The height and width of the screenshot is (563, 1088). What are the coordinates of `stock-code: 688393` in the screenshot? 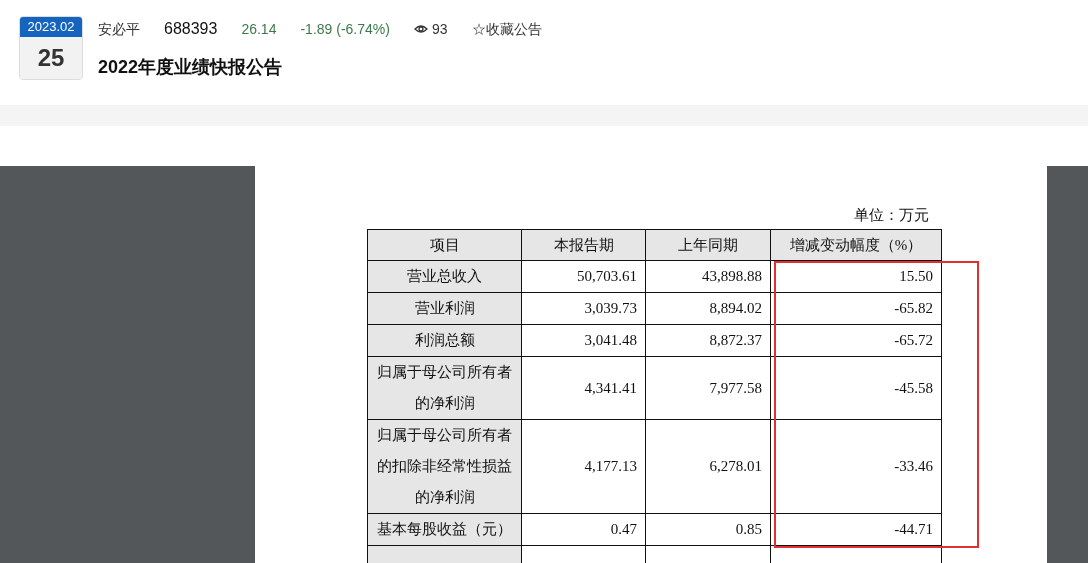 It's located at (191, 29).